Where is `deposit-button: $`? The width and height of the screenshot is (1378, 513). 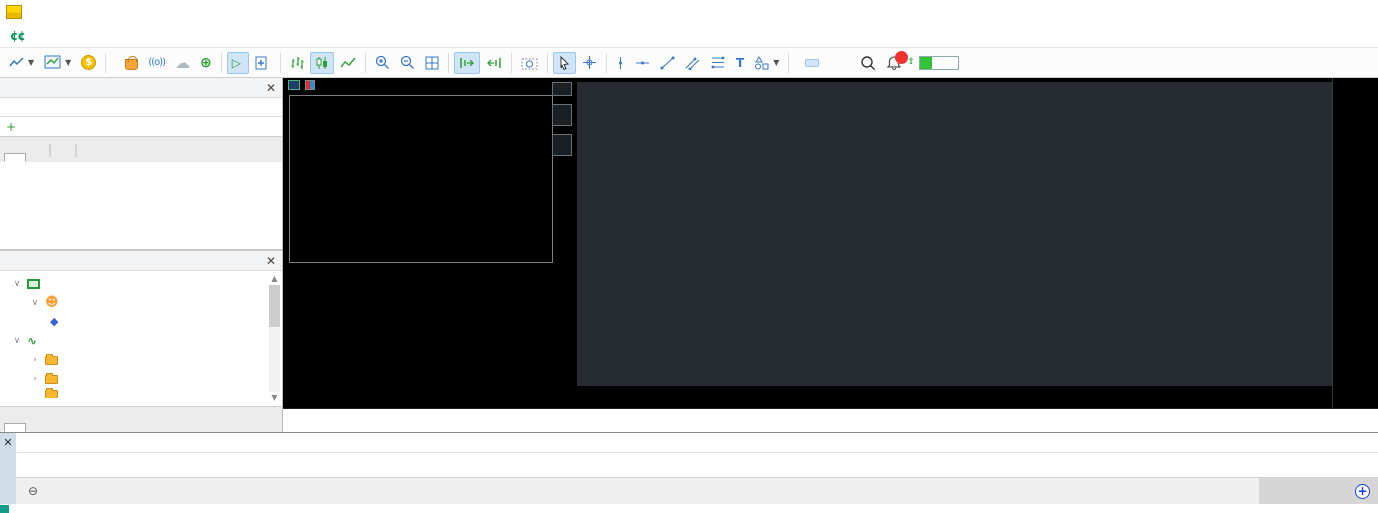
deposit-button: $ is located at coordinates (88, 62).